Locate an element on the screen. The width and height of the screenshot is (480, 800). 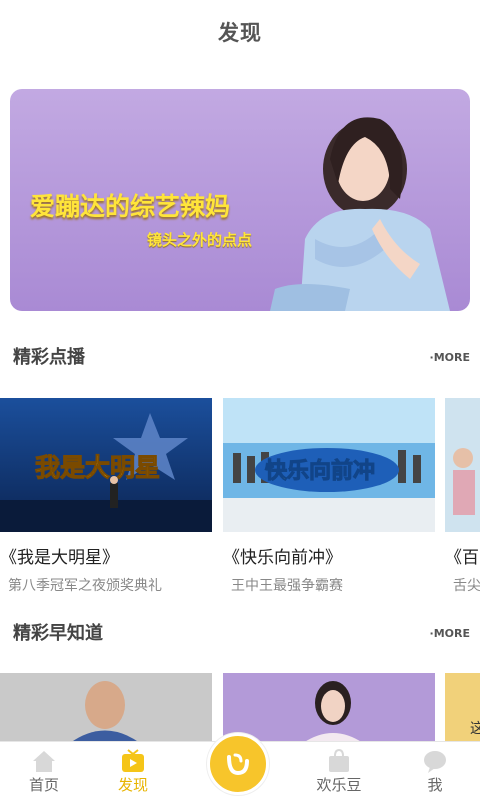
page-title: 发现 is located at coordinates (240, 33).